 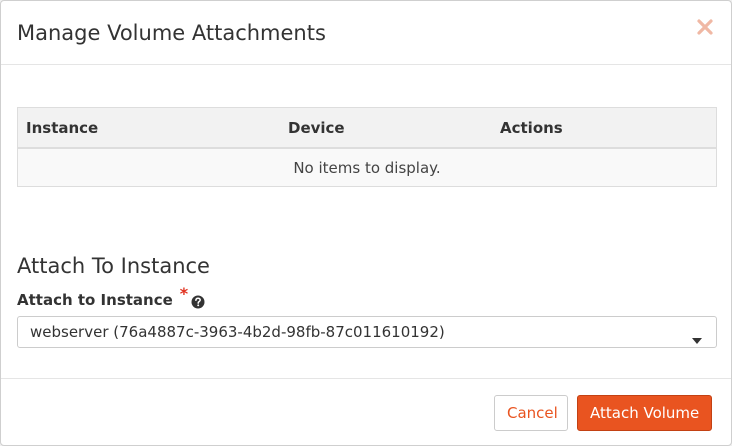 I want to click on empty-message: No items to display., so click(x=367, y=167).